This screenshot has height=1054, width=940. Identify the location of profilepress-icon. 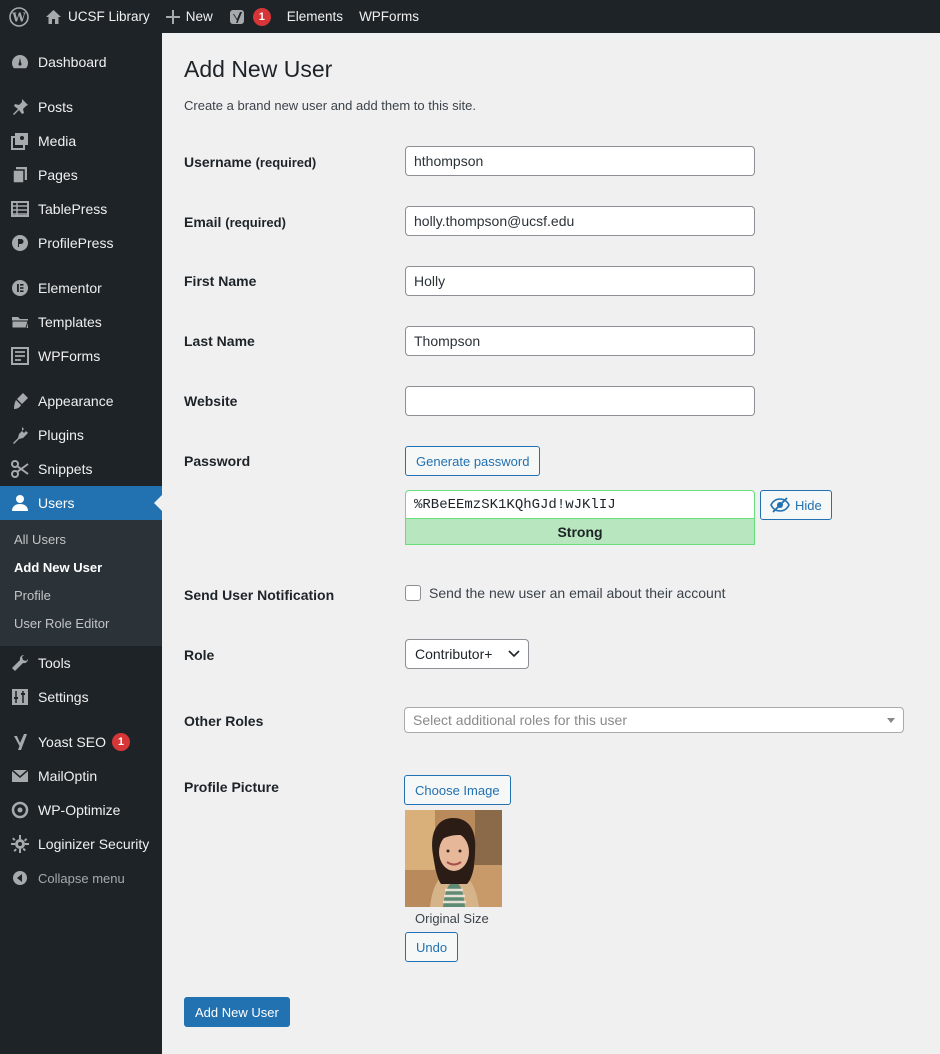
(20, 243).